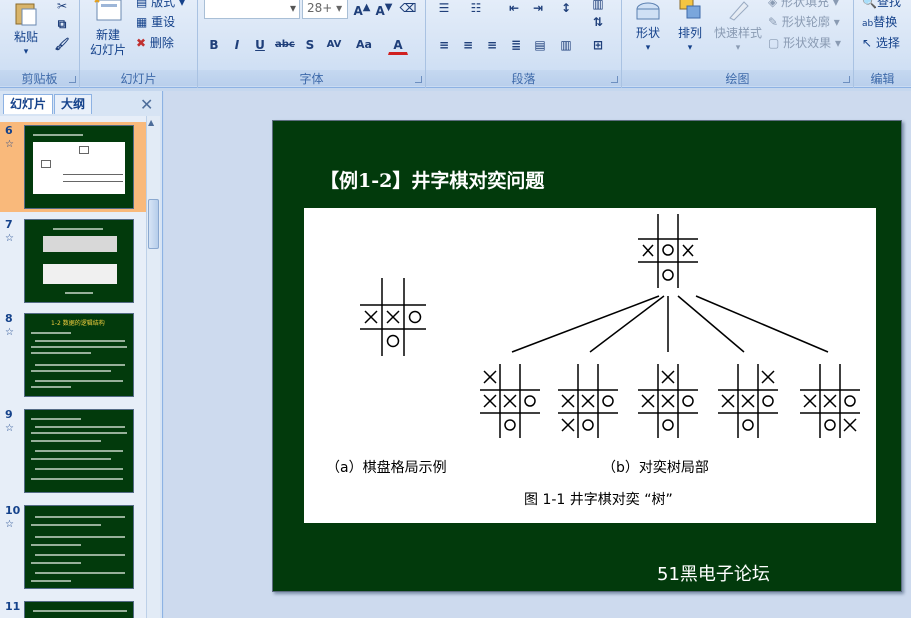  I want to click on clipboard-launcher-icon, so click(72, 79).